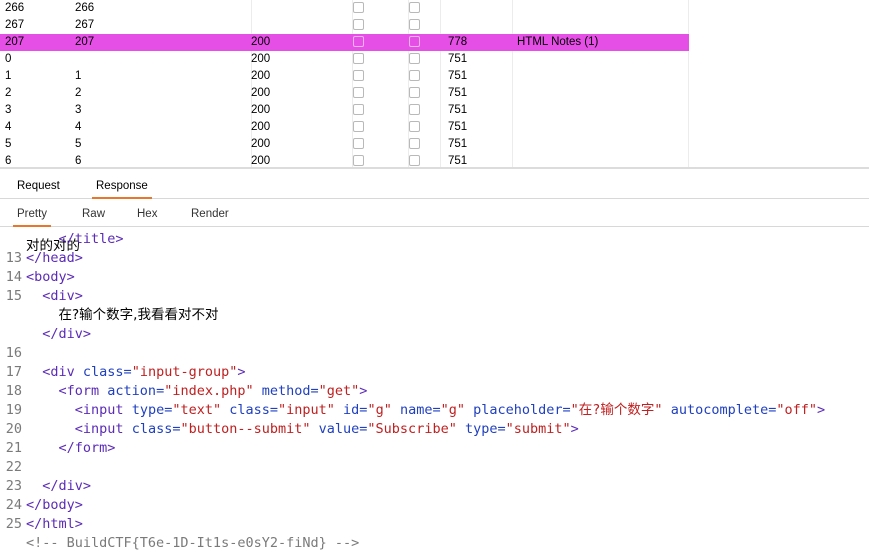  I want to click on code-token: 在?输个数字,我看看对不对, so click(138, 315).